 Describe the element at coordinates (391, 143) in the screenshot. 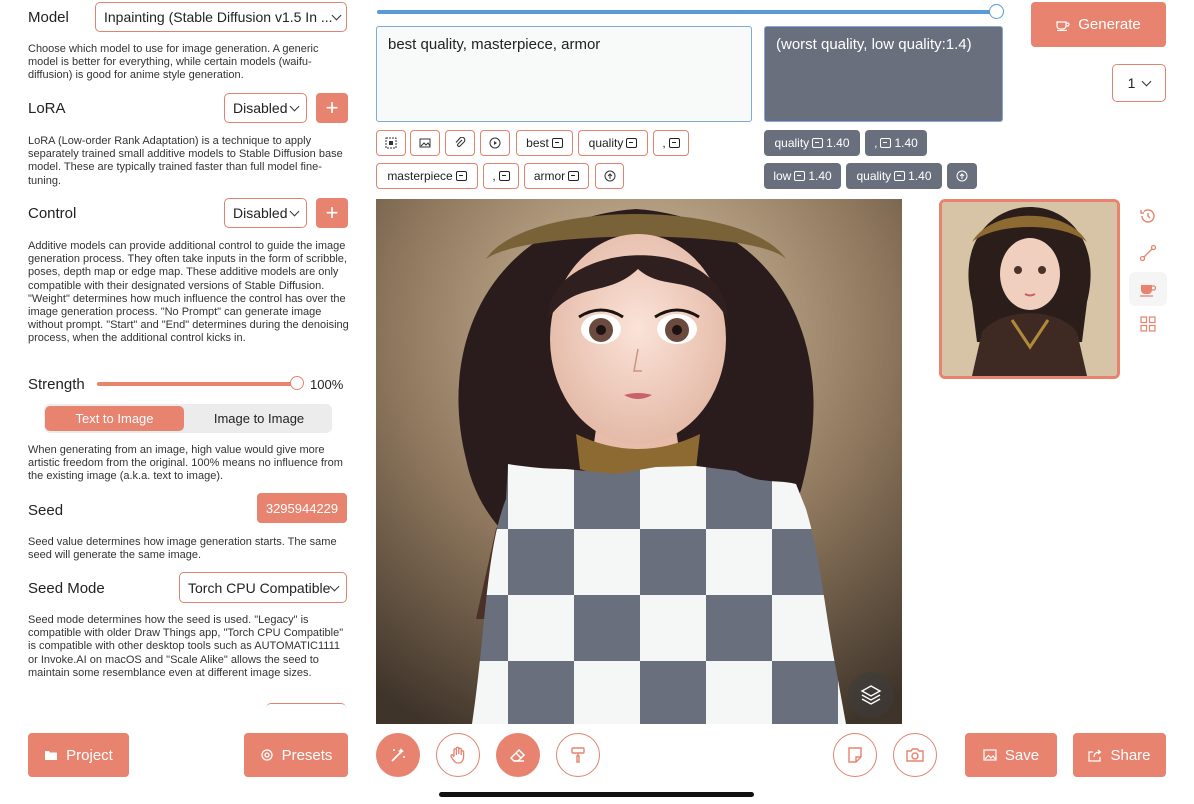

I see `select-all-button` at that location.